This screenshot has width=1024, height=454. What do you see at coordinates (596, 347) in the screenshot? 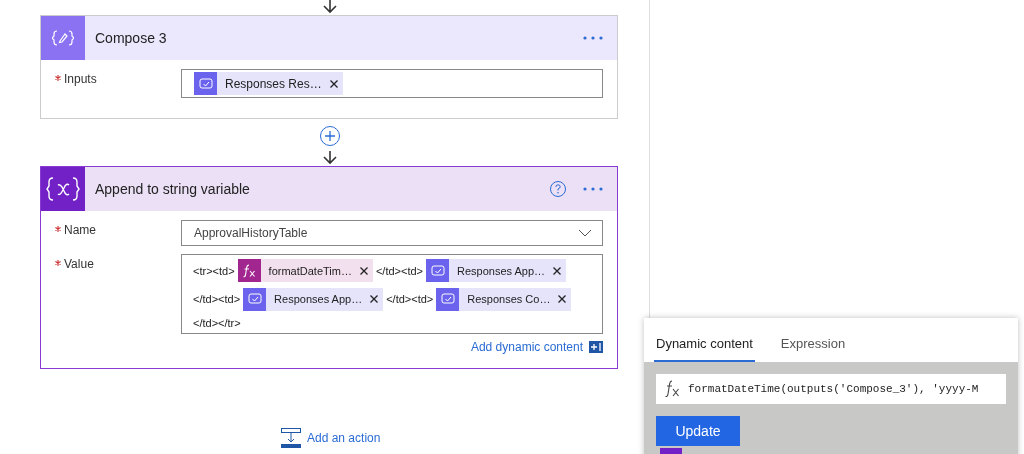
I see `add-icon` at bounding box center [596, 347].